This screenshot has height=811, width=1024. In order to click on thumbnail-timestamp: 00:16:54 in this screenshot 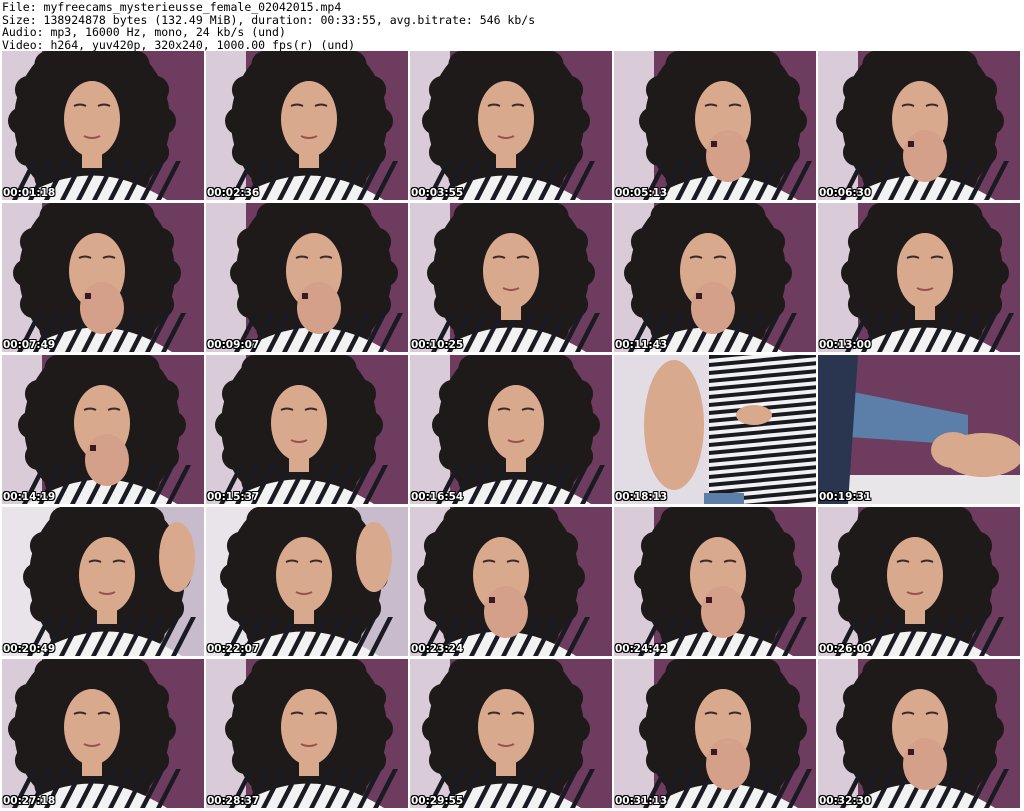, I will do `click(437, 497)`.